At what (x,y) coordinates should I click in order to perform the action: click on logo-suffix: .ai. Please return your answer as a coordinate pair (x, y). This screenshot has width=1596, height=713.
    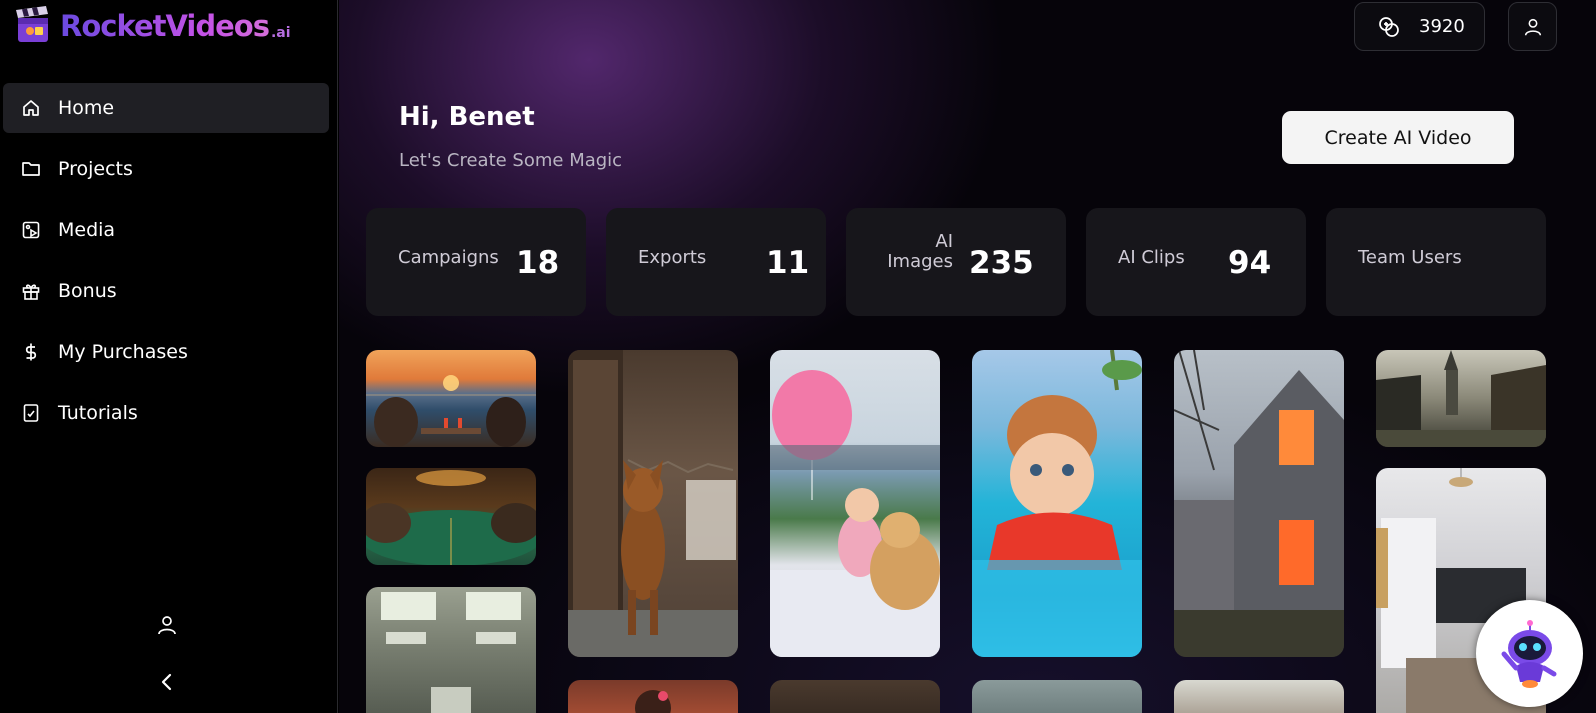
    Looking at the image, I should click on (280, 33).